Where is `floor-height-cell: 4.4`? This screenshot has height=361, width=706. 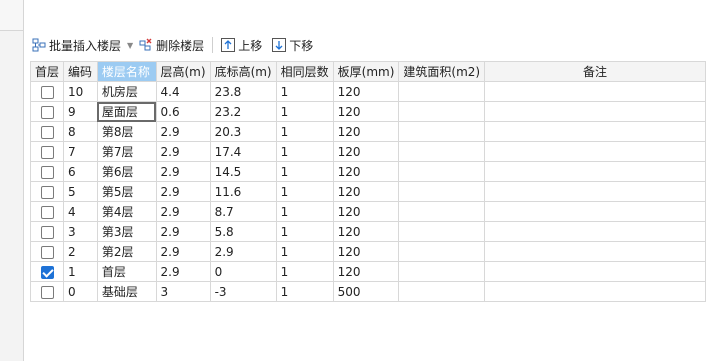 floor-height-cell: 4.4 is located at coordinates (183, 91).